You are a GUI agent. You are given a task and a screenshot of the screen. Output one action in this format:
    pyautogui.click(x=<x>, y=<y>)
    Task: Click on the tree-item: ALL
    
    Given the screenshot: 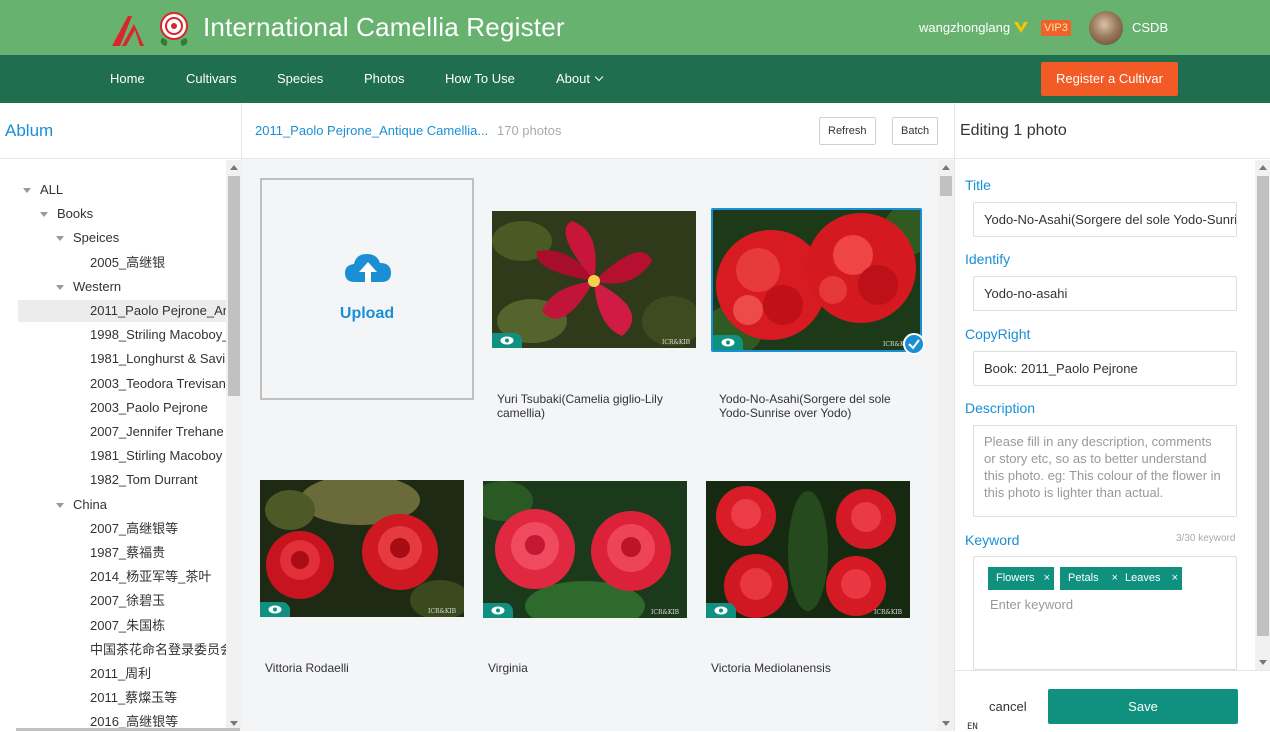 What is the action you would take?
    pyautogui.click(x=113, y=190)
    